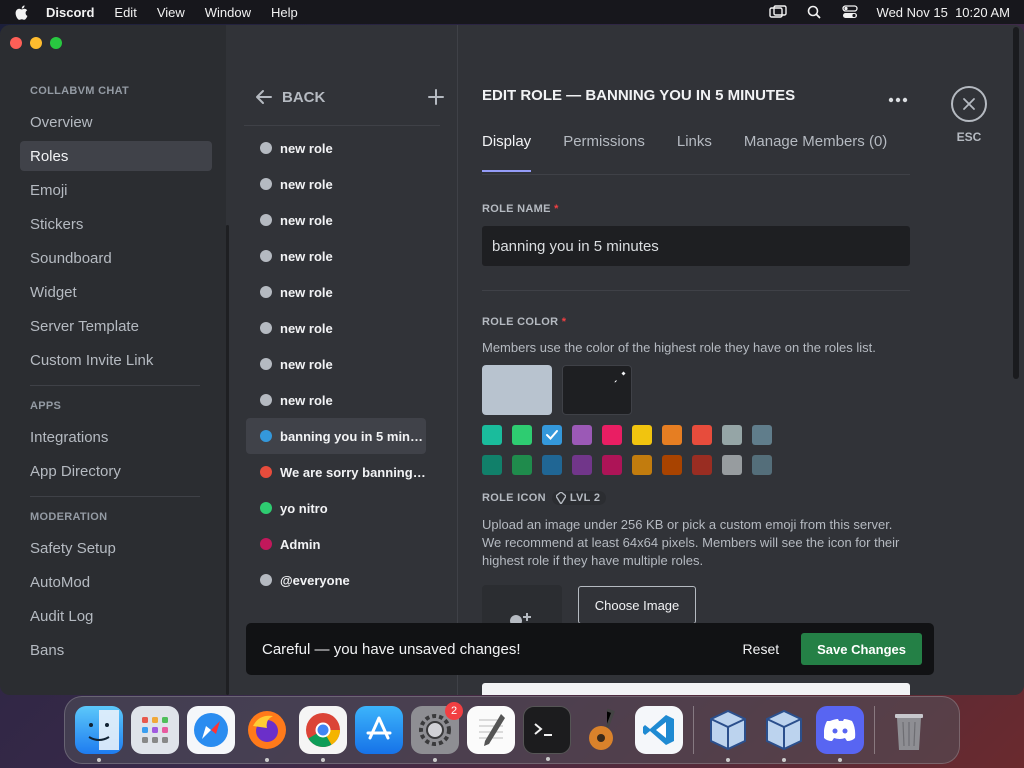 The image size is (1024, 768). Describe the element at coordinates (116, 471) in the screenshot. I see `sidebar-item-app-directory: App Directory` at that location.